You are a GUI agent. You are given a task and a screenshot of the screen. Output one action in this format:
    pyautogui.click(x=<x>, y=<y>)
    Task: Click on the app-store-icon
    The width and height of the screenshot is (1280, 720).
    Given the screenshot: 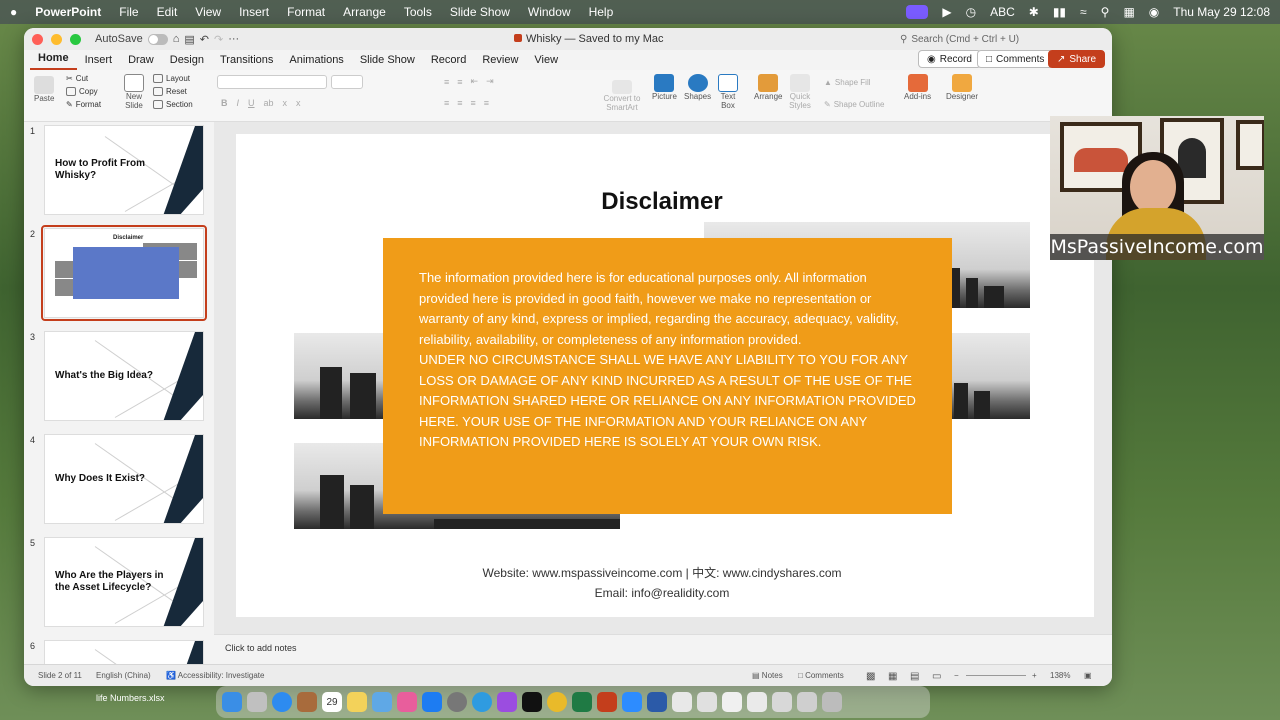 What is the action you would take?
    pyautogui.click(x=432, y=702)
    